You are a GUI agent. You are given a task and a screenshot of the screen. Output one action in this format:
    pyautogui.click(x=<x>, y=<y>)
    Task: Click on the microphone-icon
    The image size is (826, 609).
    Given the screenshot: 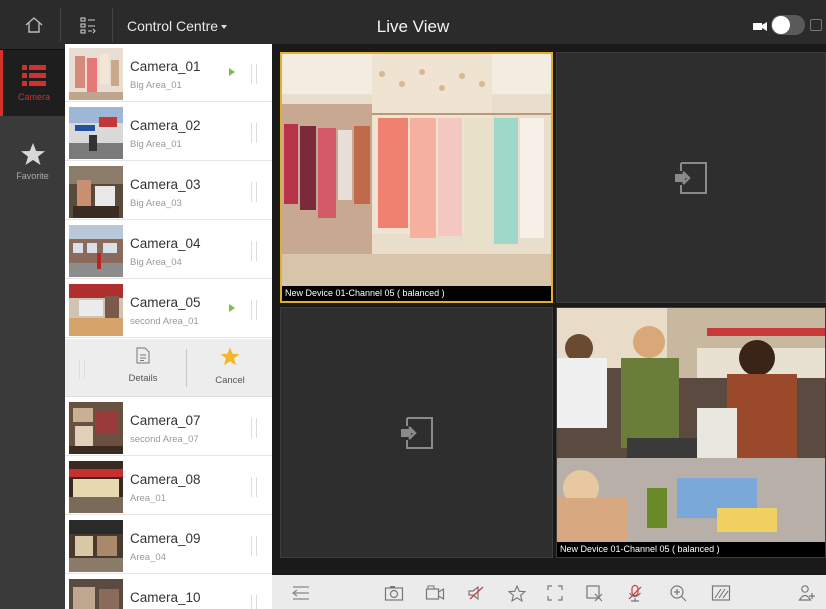 What is the action you would take?
    pyautogui.click(x=635, y=593)
    